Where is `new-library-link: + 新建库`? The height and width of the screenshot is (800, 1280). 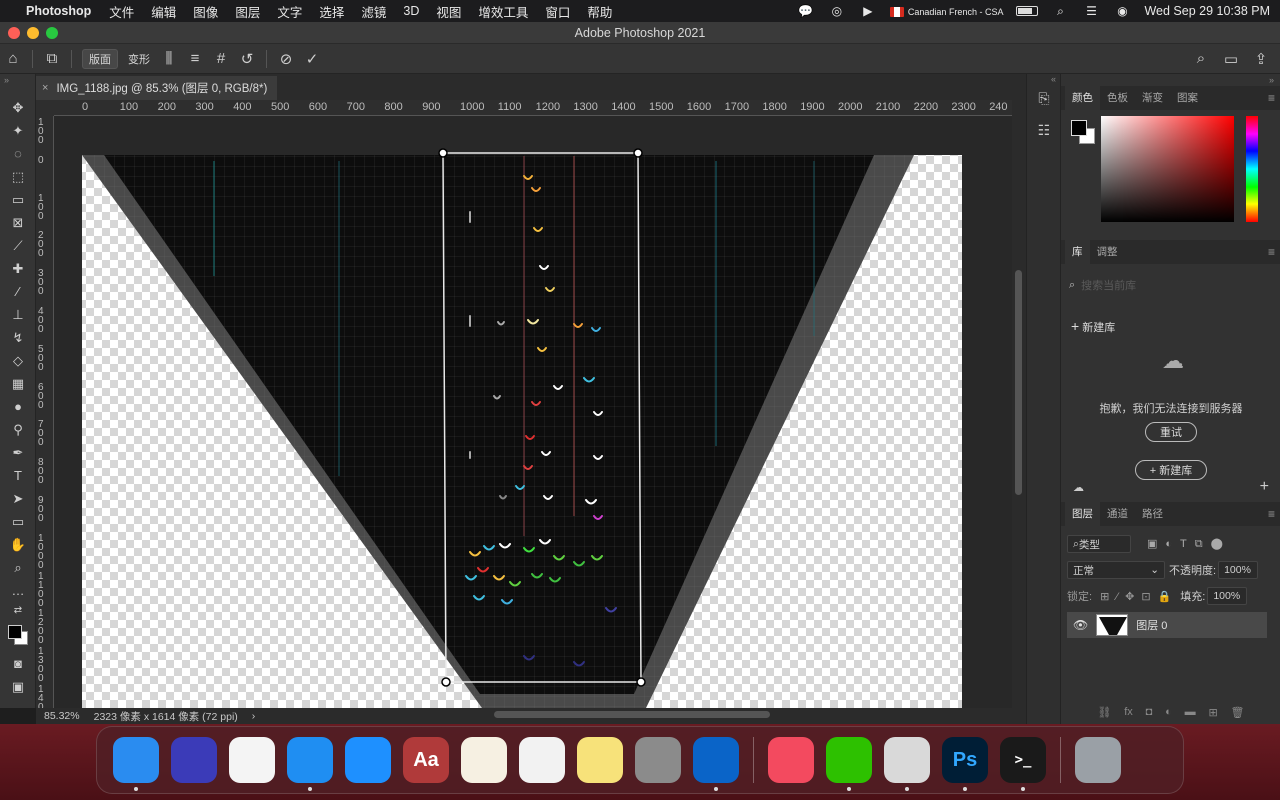
new-library-link: + 新建库 is located at coordinates (1093, 326).